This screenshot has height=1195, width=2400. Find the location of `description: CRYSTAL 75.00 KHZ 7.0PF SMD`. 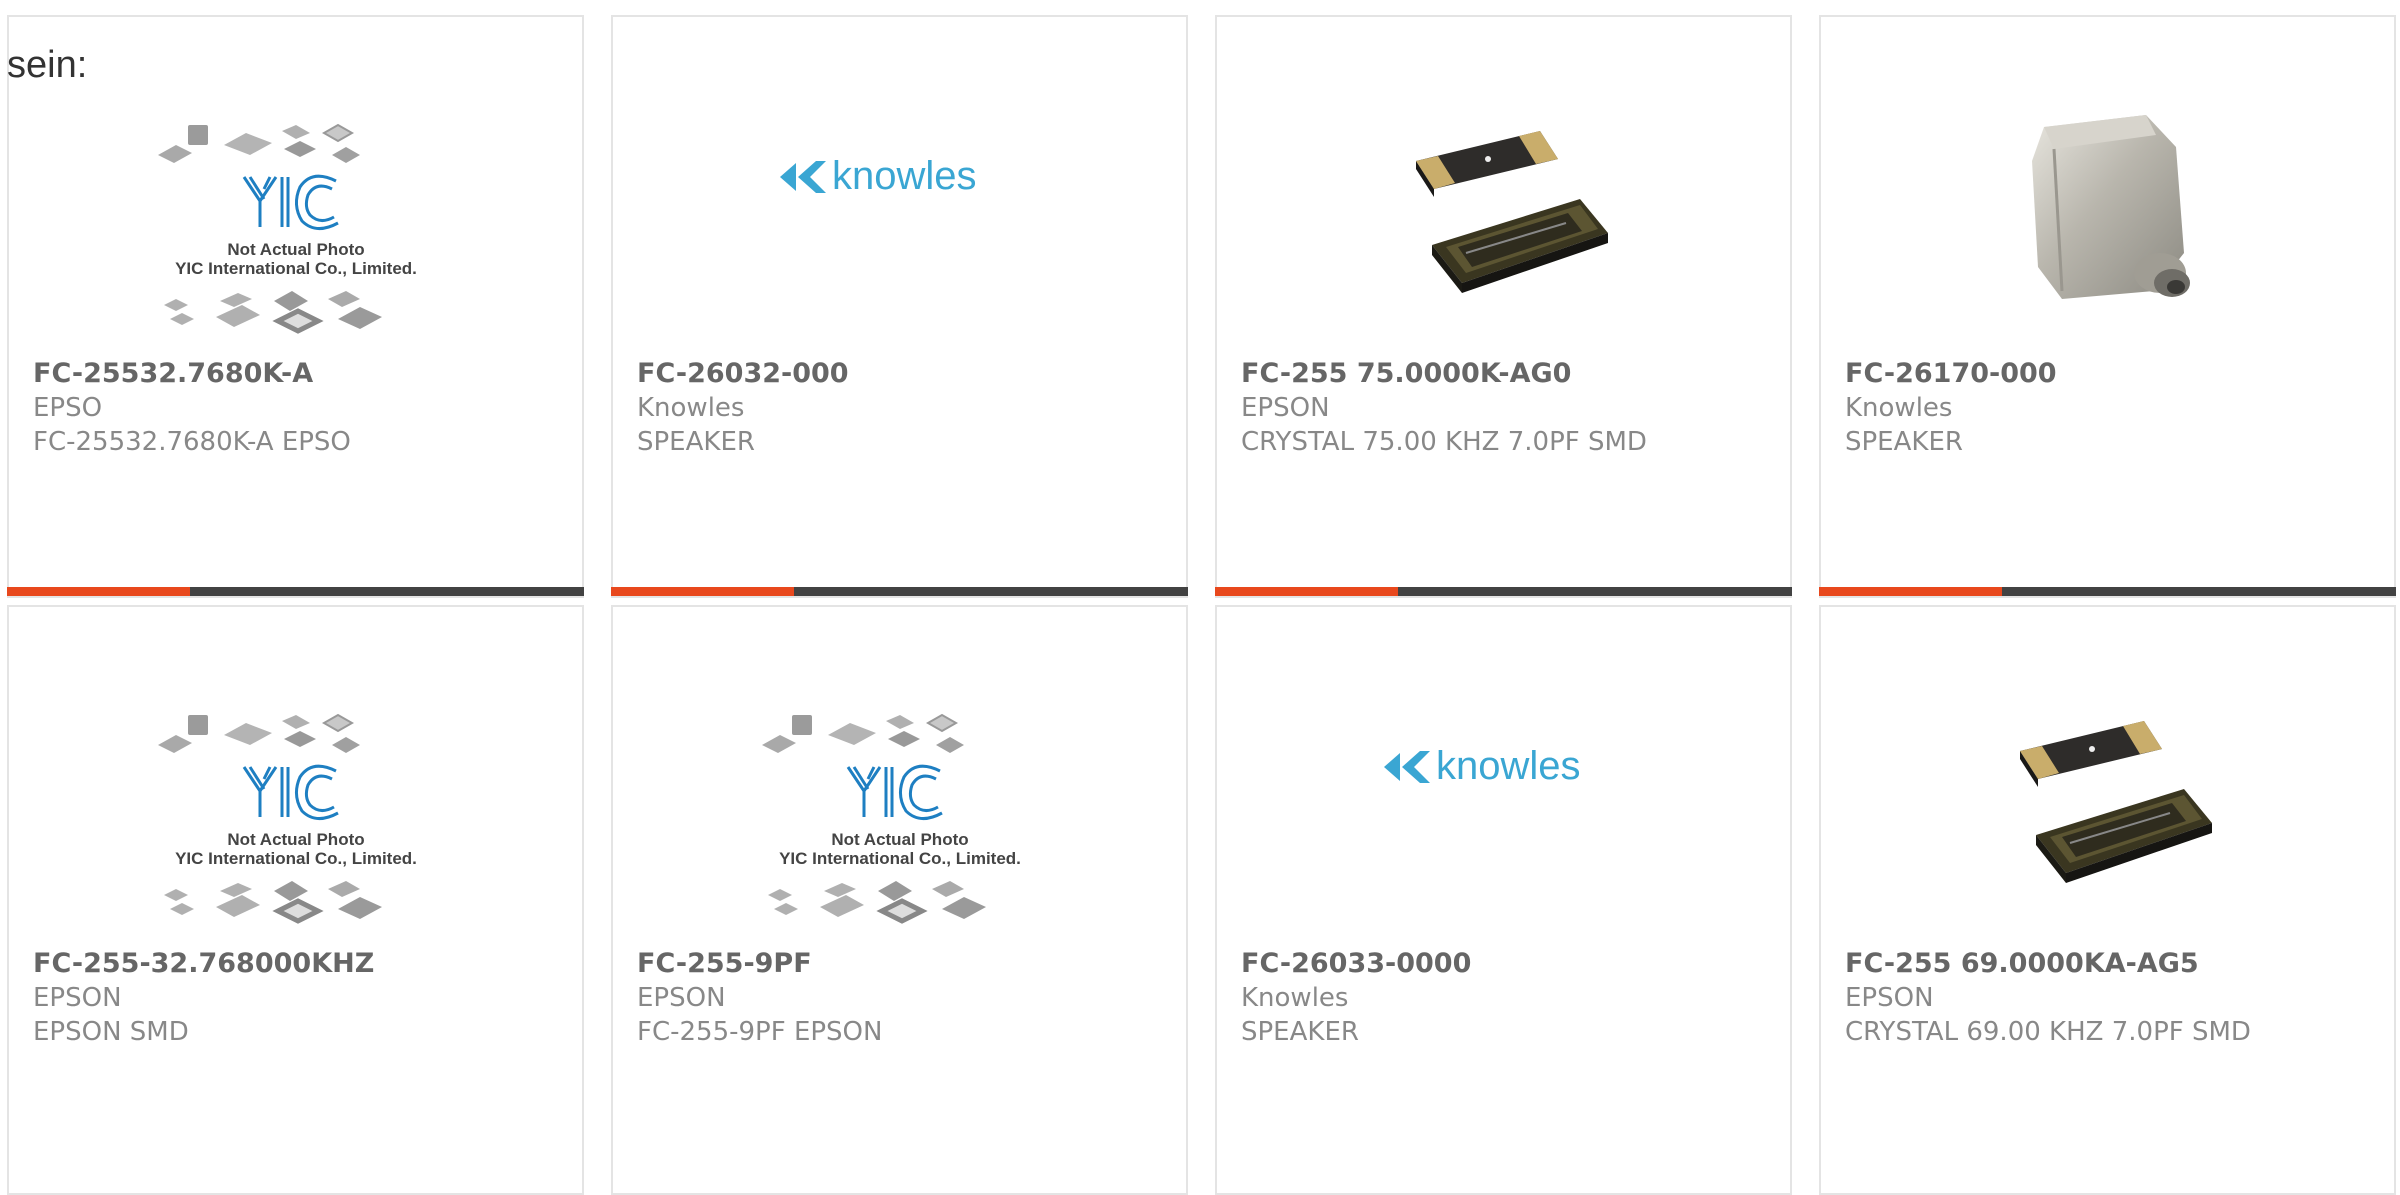

description: CRYSTAL 75.00 KHZ 7.0PF SMD is located at coordinates (1444, 442).